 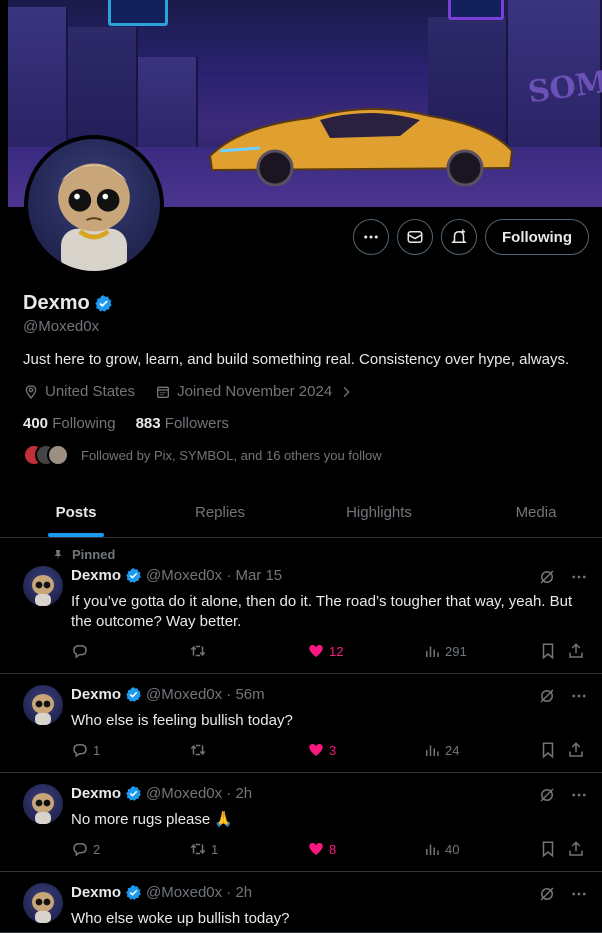 I want to click on message-button, so click(x=415, y=237).